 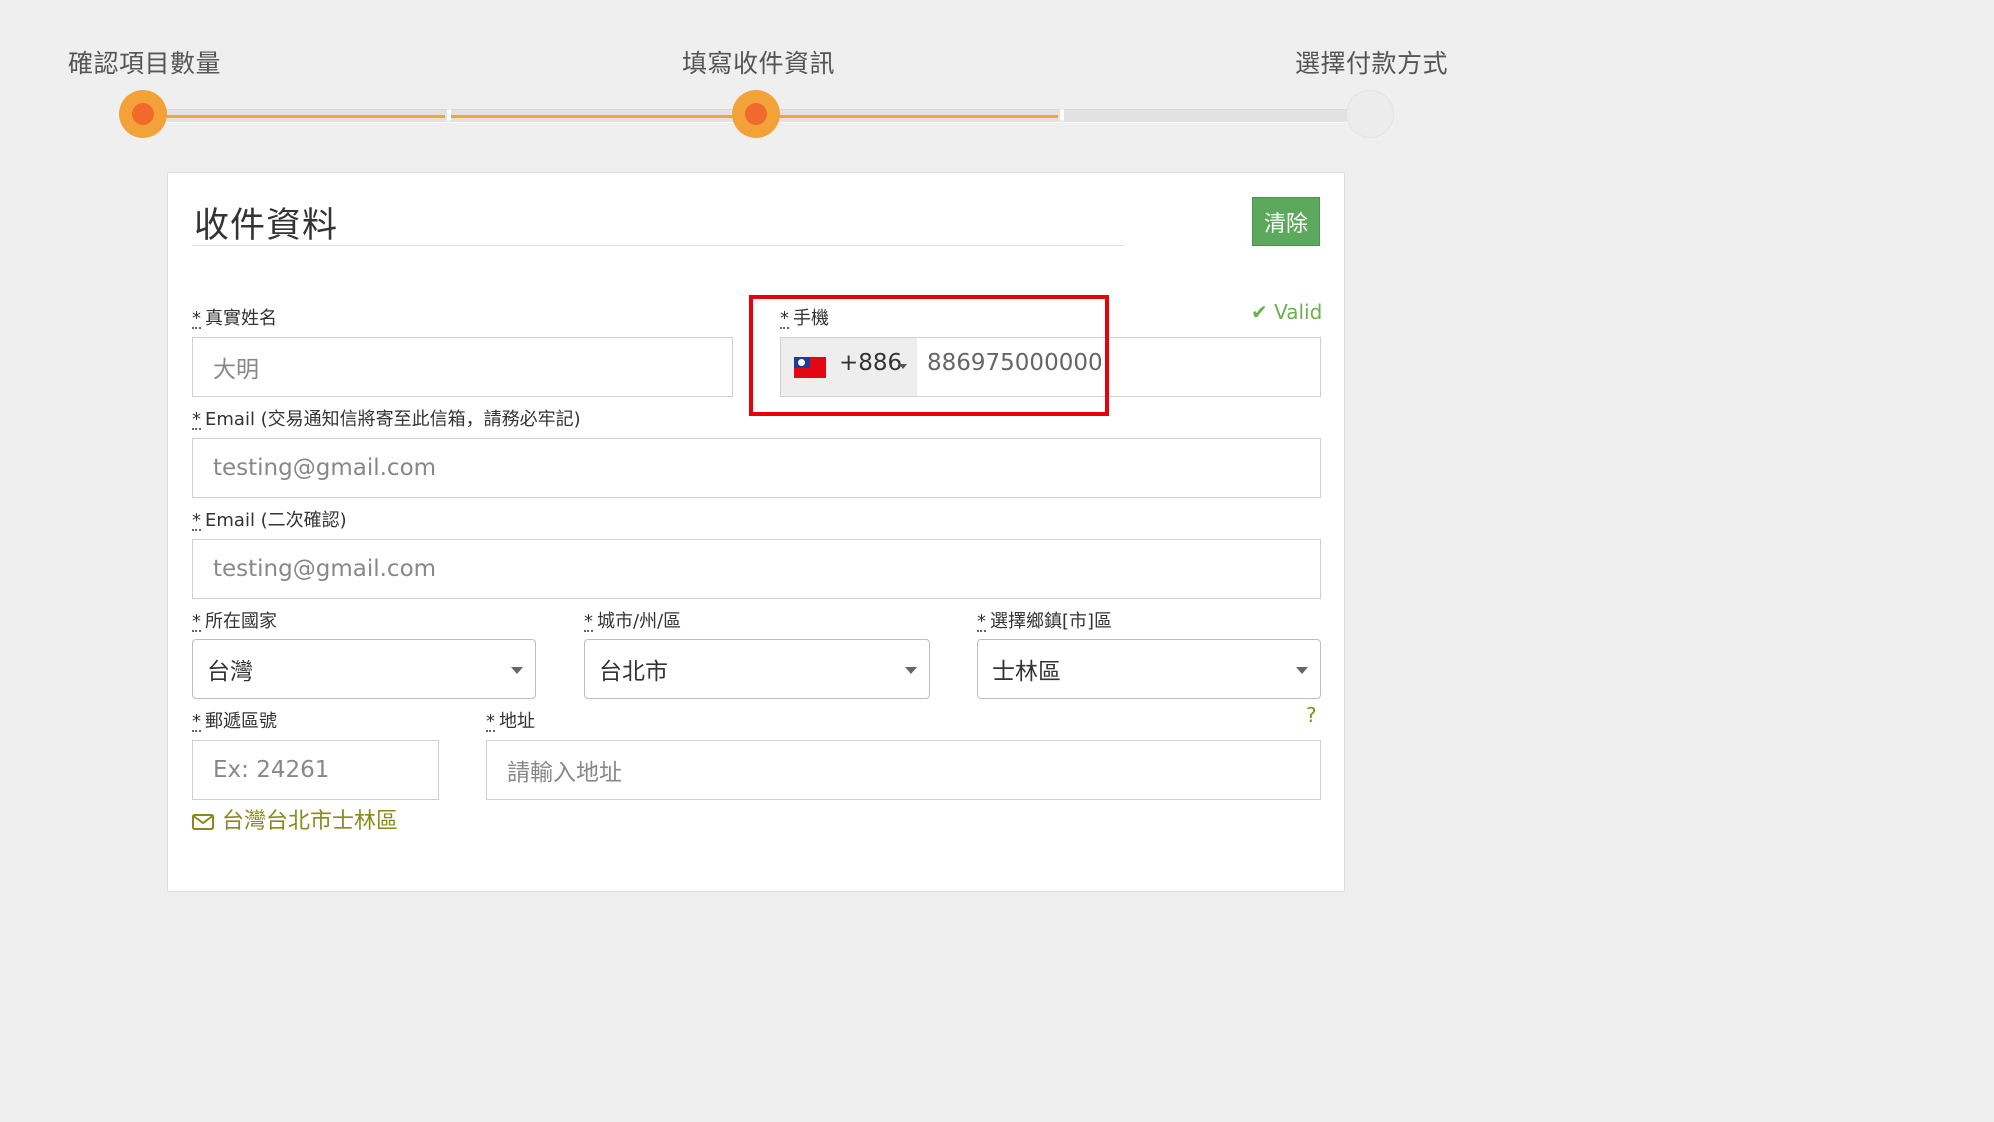 What do you see at coordinates (915, 116) in the screenshot?
I see `step-connector-2a` at bounding box center [915, 116].